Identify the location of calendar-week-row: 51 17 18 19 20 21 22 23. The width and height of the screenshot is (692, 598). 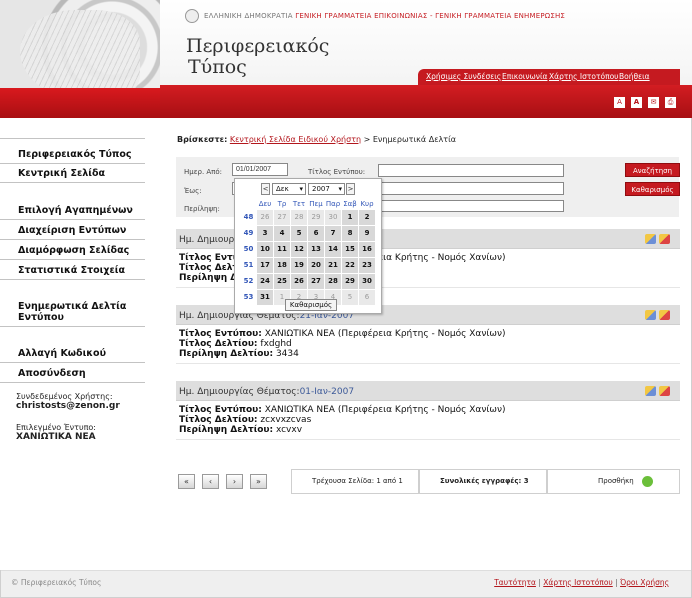
(308, 265).